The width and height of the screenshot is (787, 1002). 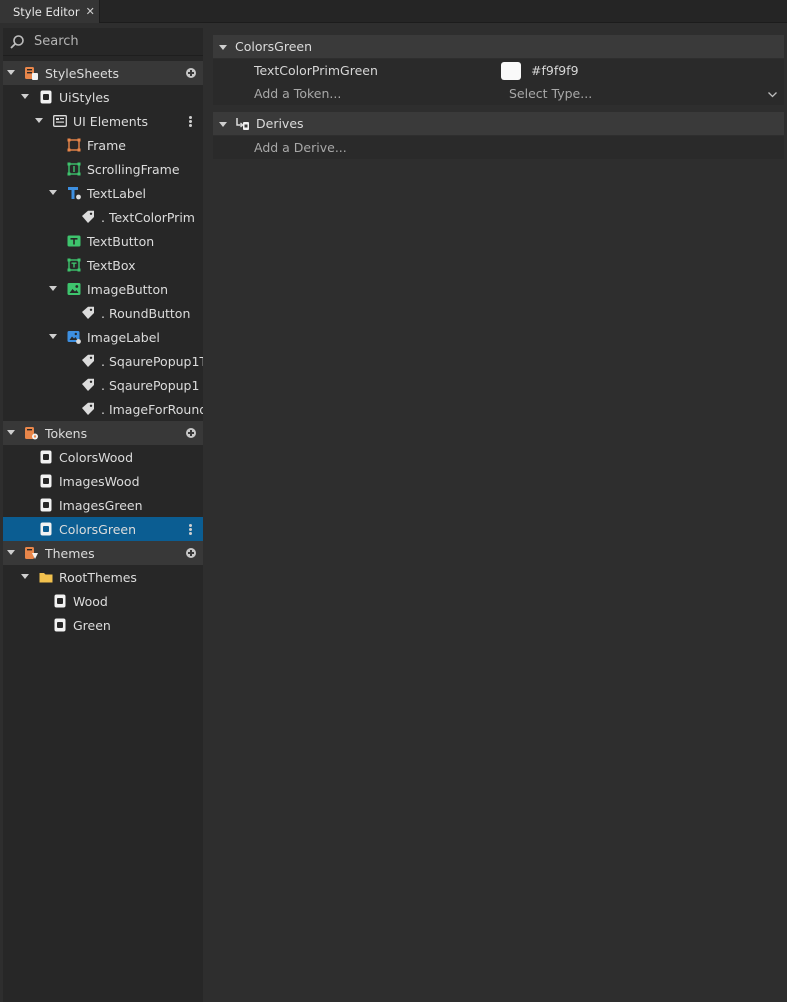 What do you see at coordinates (498, 46) in the screenshot?
I see `section-header-colorsgreen: ColorsGreen` at bounding box center [498, 46].